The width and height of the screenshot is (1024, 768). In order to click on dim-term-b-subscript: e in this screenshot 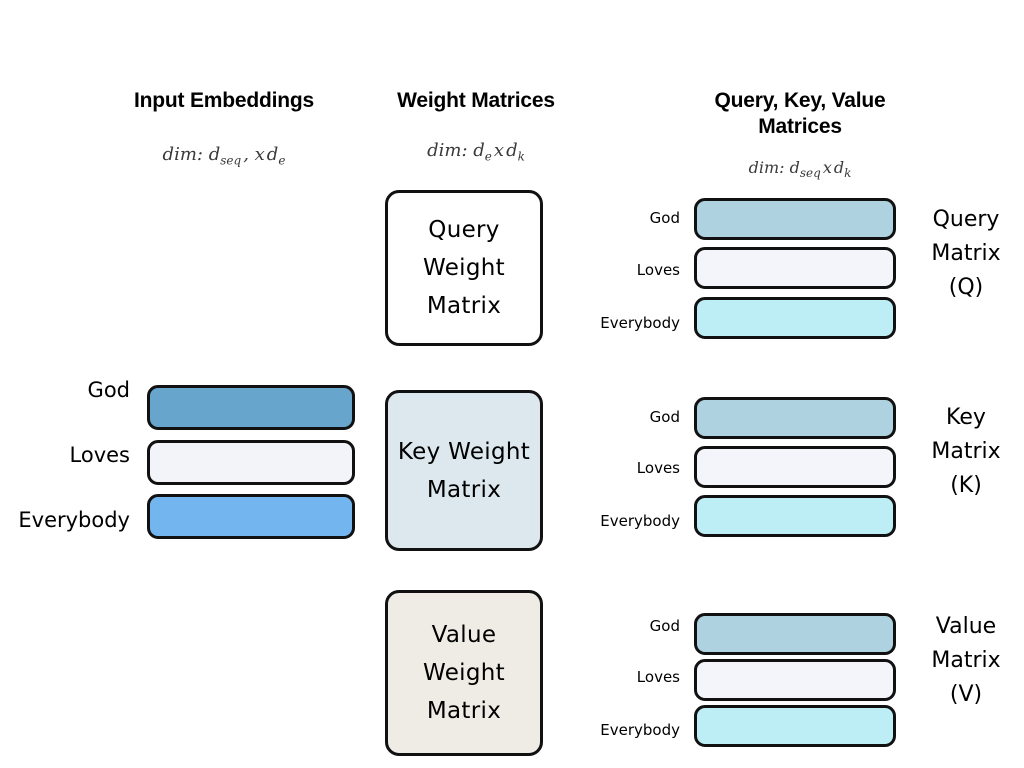, I will do `click(282, 160)`.